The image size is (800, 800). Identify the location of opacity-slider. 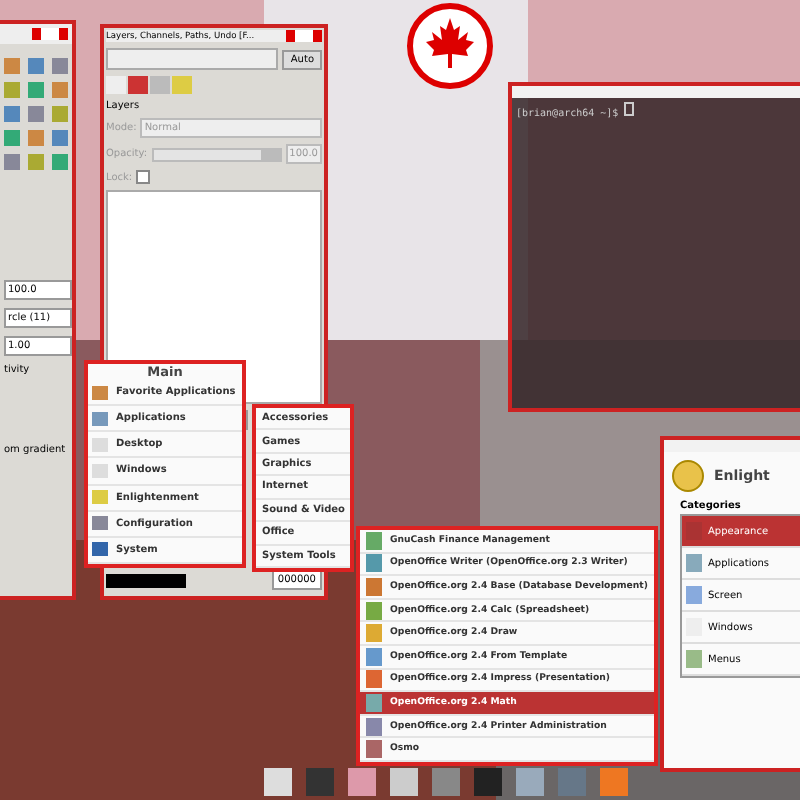
(216, 154).